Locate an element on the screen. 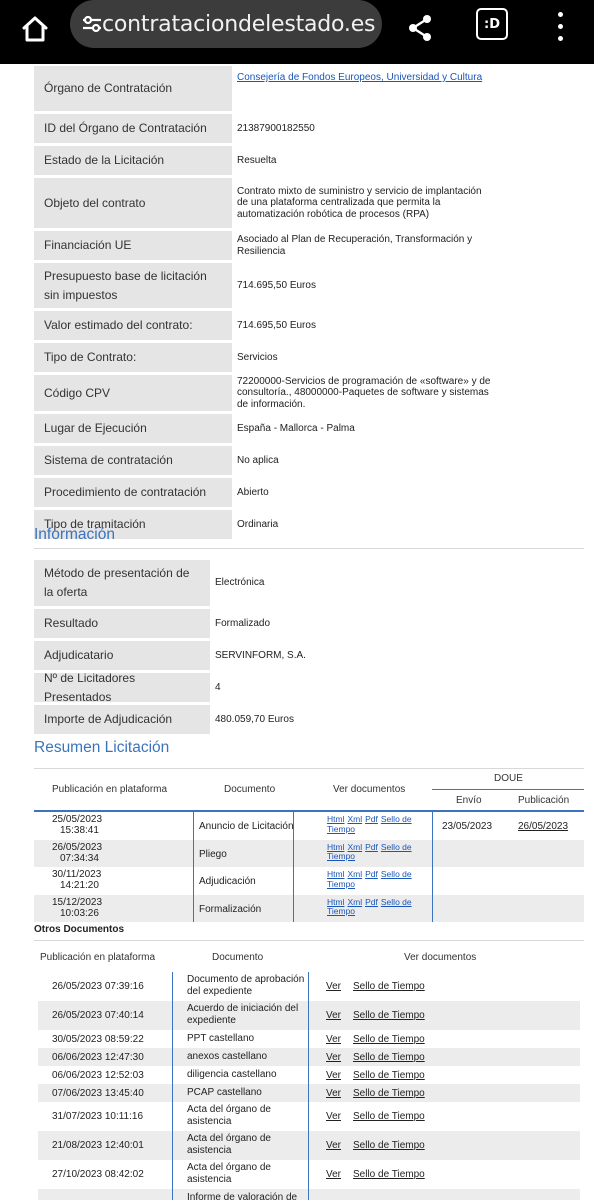 The height and width of the screenshot is (1200, 594). document-name: Anuncio de Licitación is located at coordinates (246, 826).